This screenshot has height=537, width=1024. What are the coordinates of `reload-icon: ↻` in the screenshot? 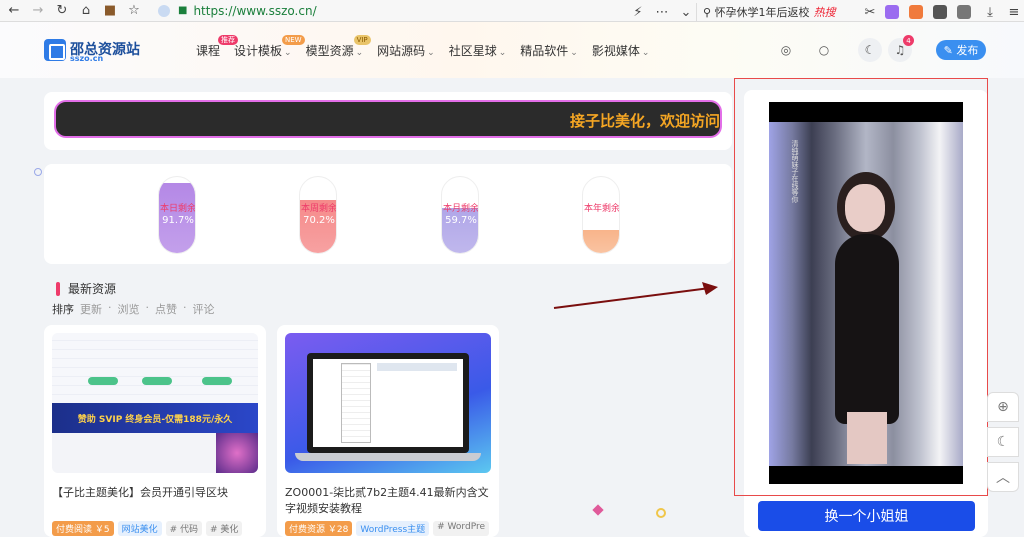 It's located at (62, 11).